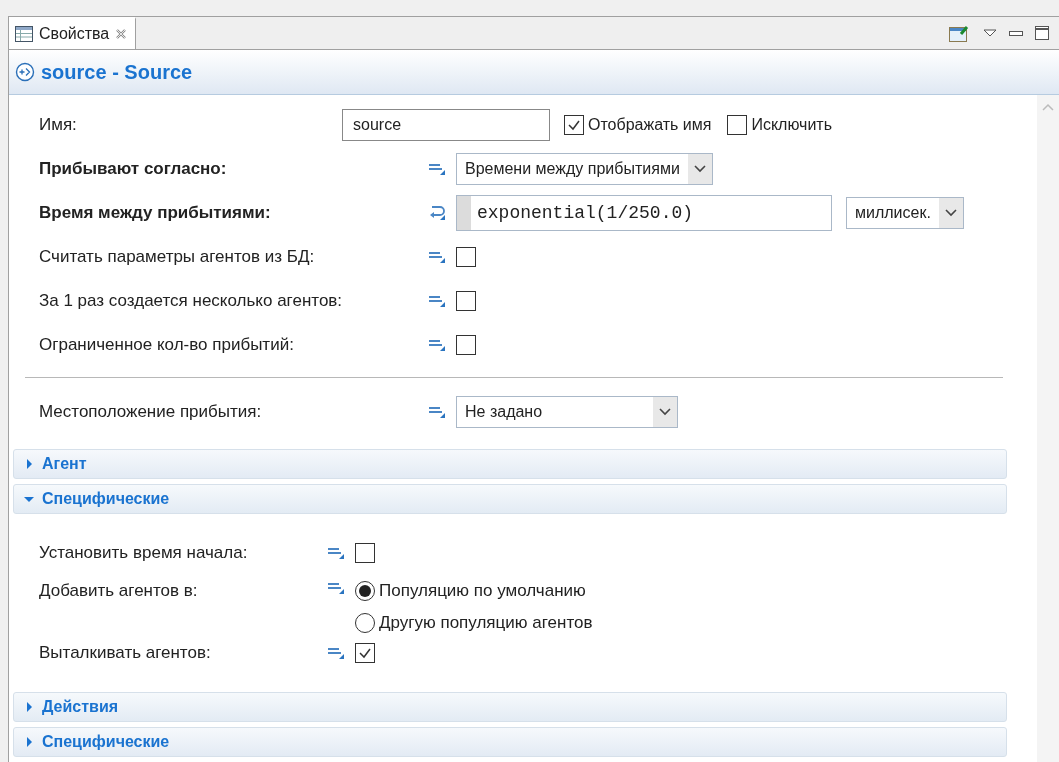  I want to click on view-menu-icon, so click(990, 33).